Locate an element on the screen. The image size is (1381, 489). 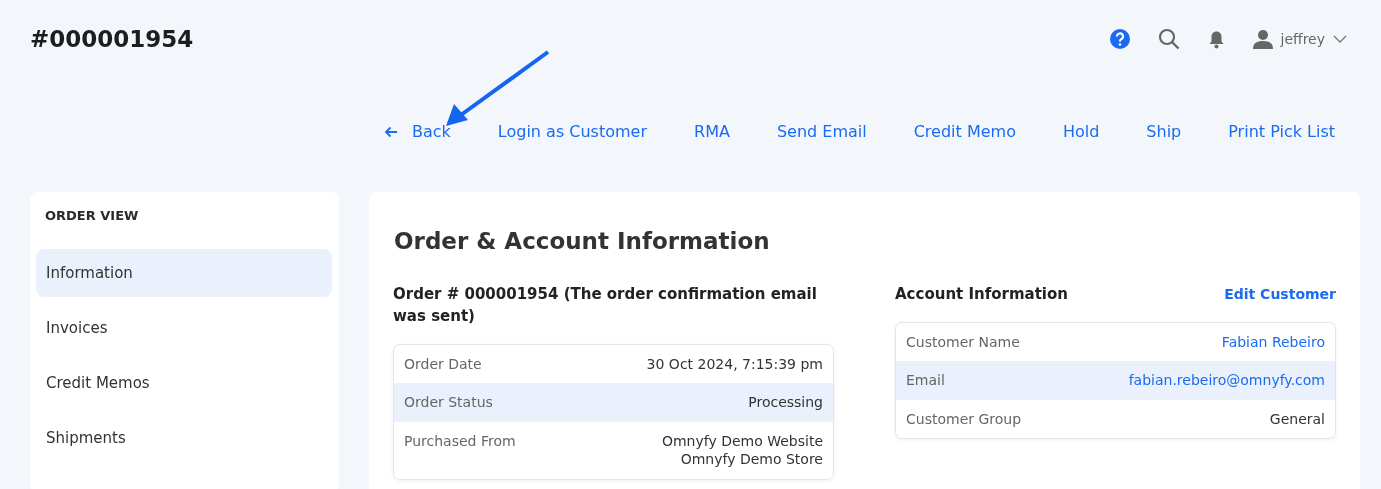
user-icon is located at coordinates (1262, 39).